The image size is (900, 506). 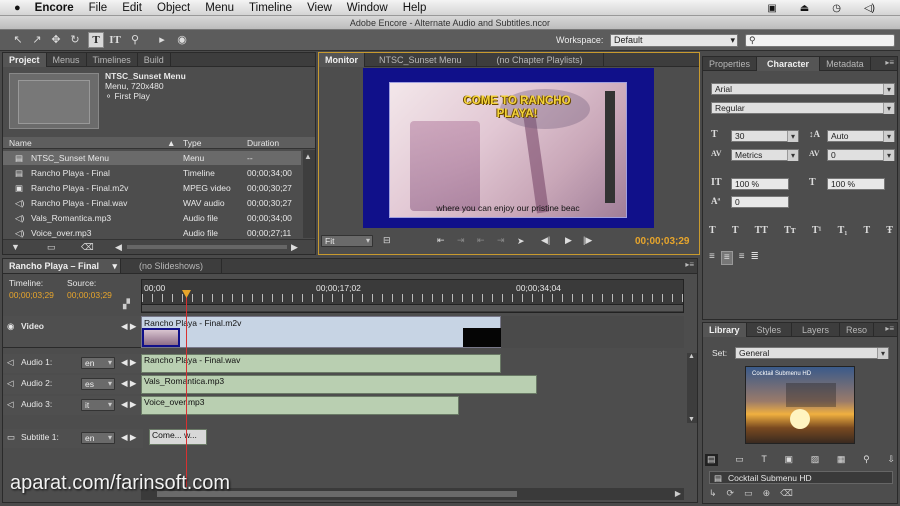 What do you see at coordinates (674, 40) in the screenshot?
I see `workspace-select: Default` at bounding box center [674, 40].